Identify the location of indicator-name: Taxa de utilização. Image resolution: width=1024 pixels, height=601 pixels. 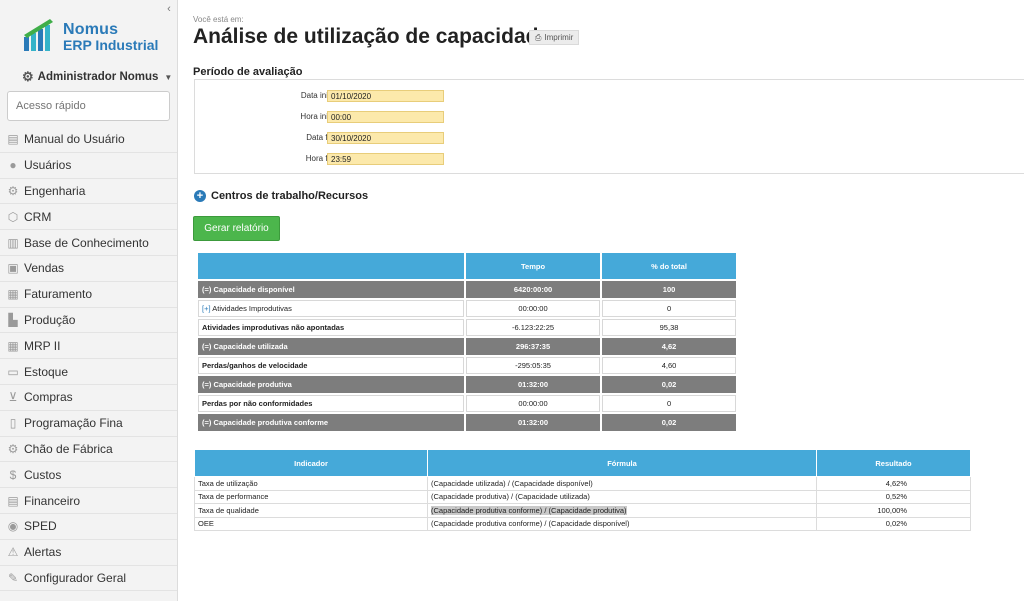
(311, 483).